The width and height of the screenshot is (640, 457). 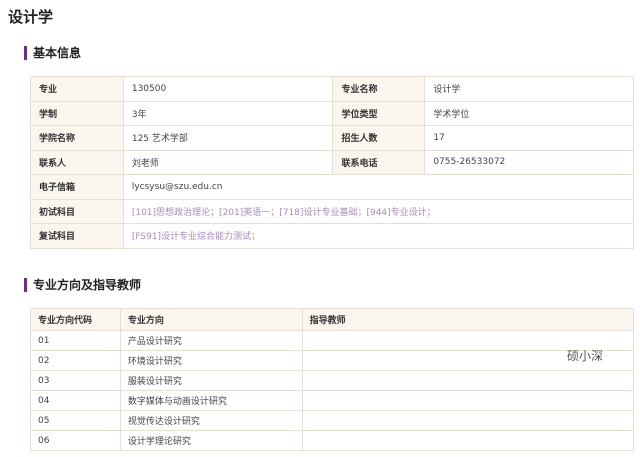 I want to click on field-value: 刘老师, so click(x=228, y=162).